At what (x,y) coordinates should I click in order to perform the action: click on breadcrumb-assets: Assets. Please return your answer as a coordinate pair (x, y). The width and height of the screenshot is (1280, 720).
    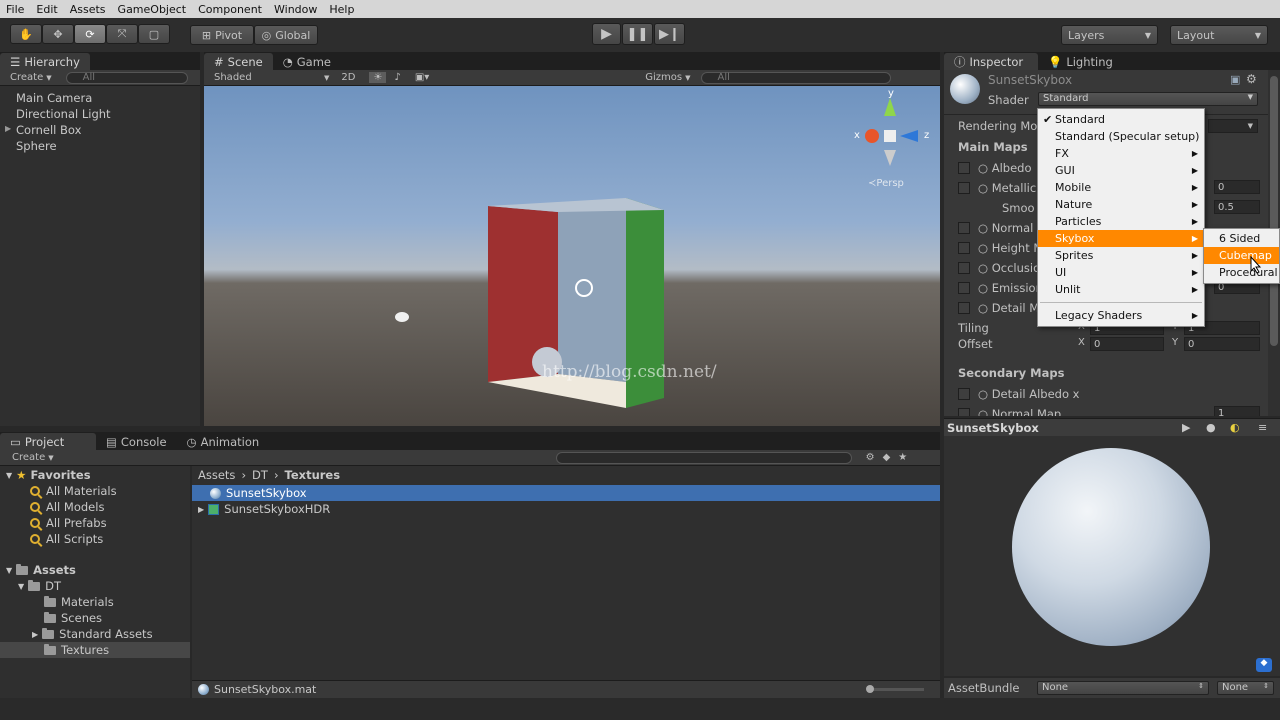
    Looking at the image, I should click on (216, 475).